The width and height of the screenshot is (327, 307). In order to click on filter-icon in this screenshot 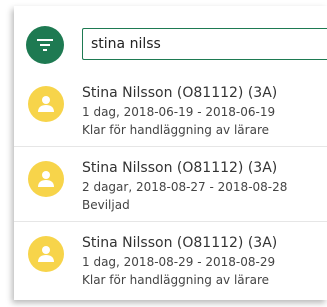, I will do `click(45, 45)`.